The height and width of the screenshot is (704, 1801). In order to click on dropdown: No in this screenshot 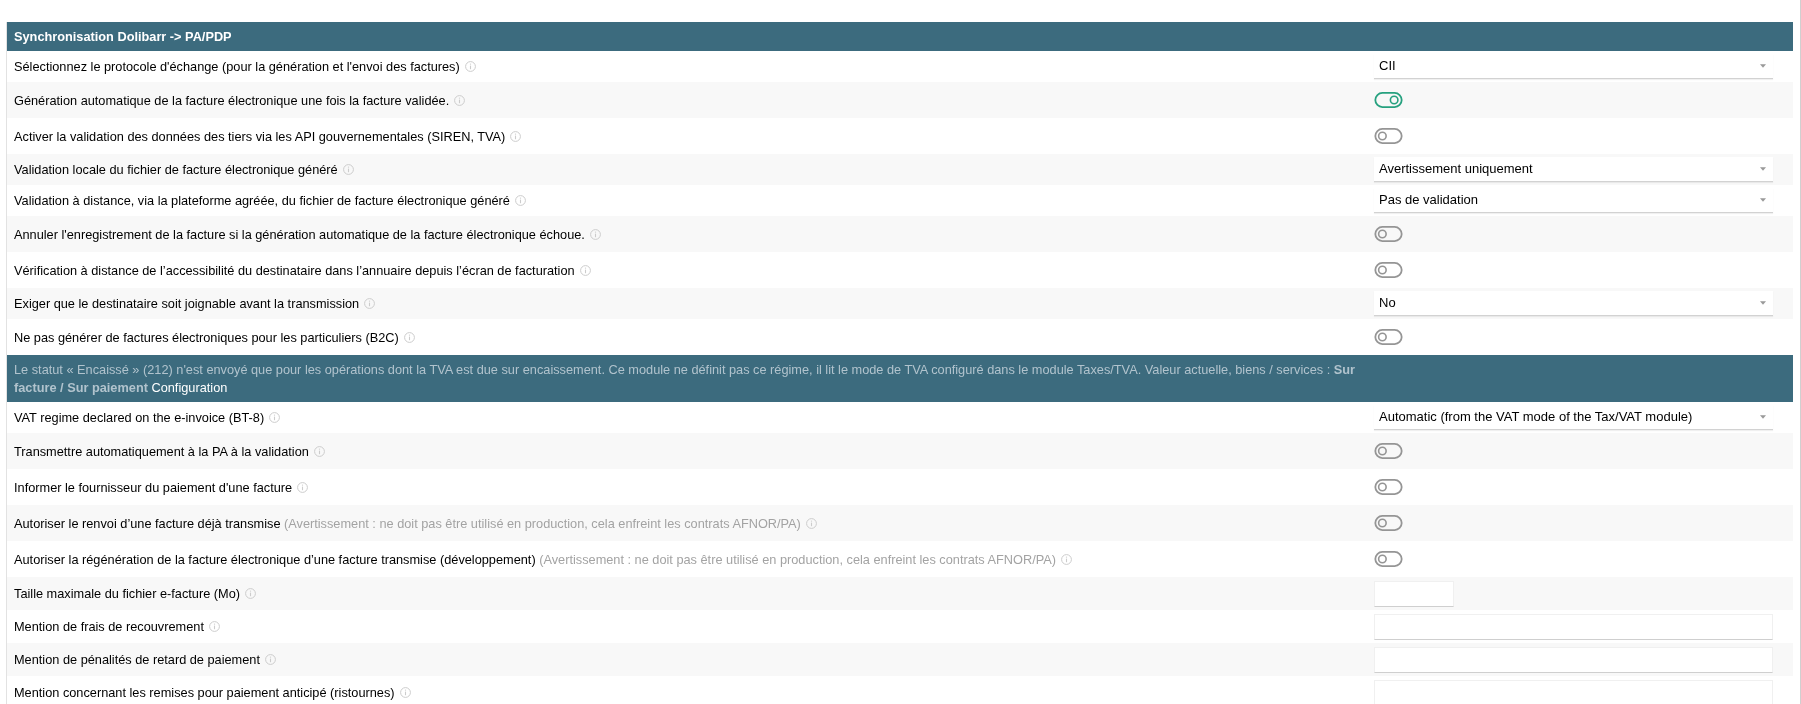, I will do `click(1573, 303)`.